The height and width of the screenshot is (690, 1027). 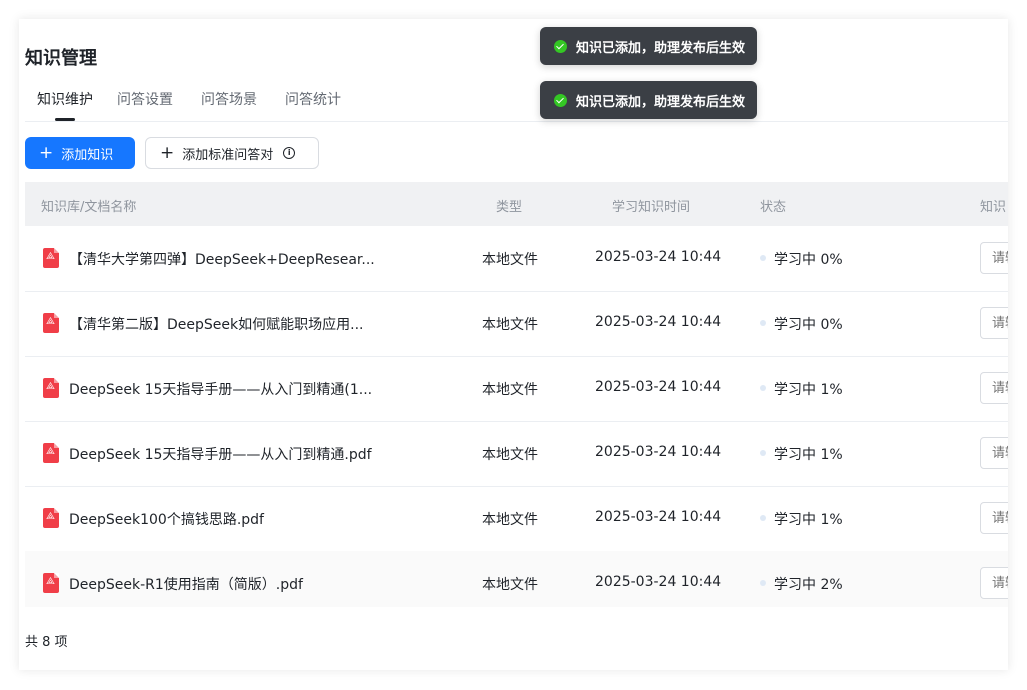 I want to click on total-count: 共 8 项, so click(x=46, y=642).